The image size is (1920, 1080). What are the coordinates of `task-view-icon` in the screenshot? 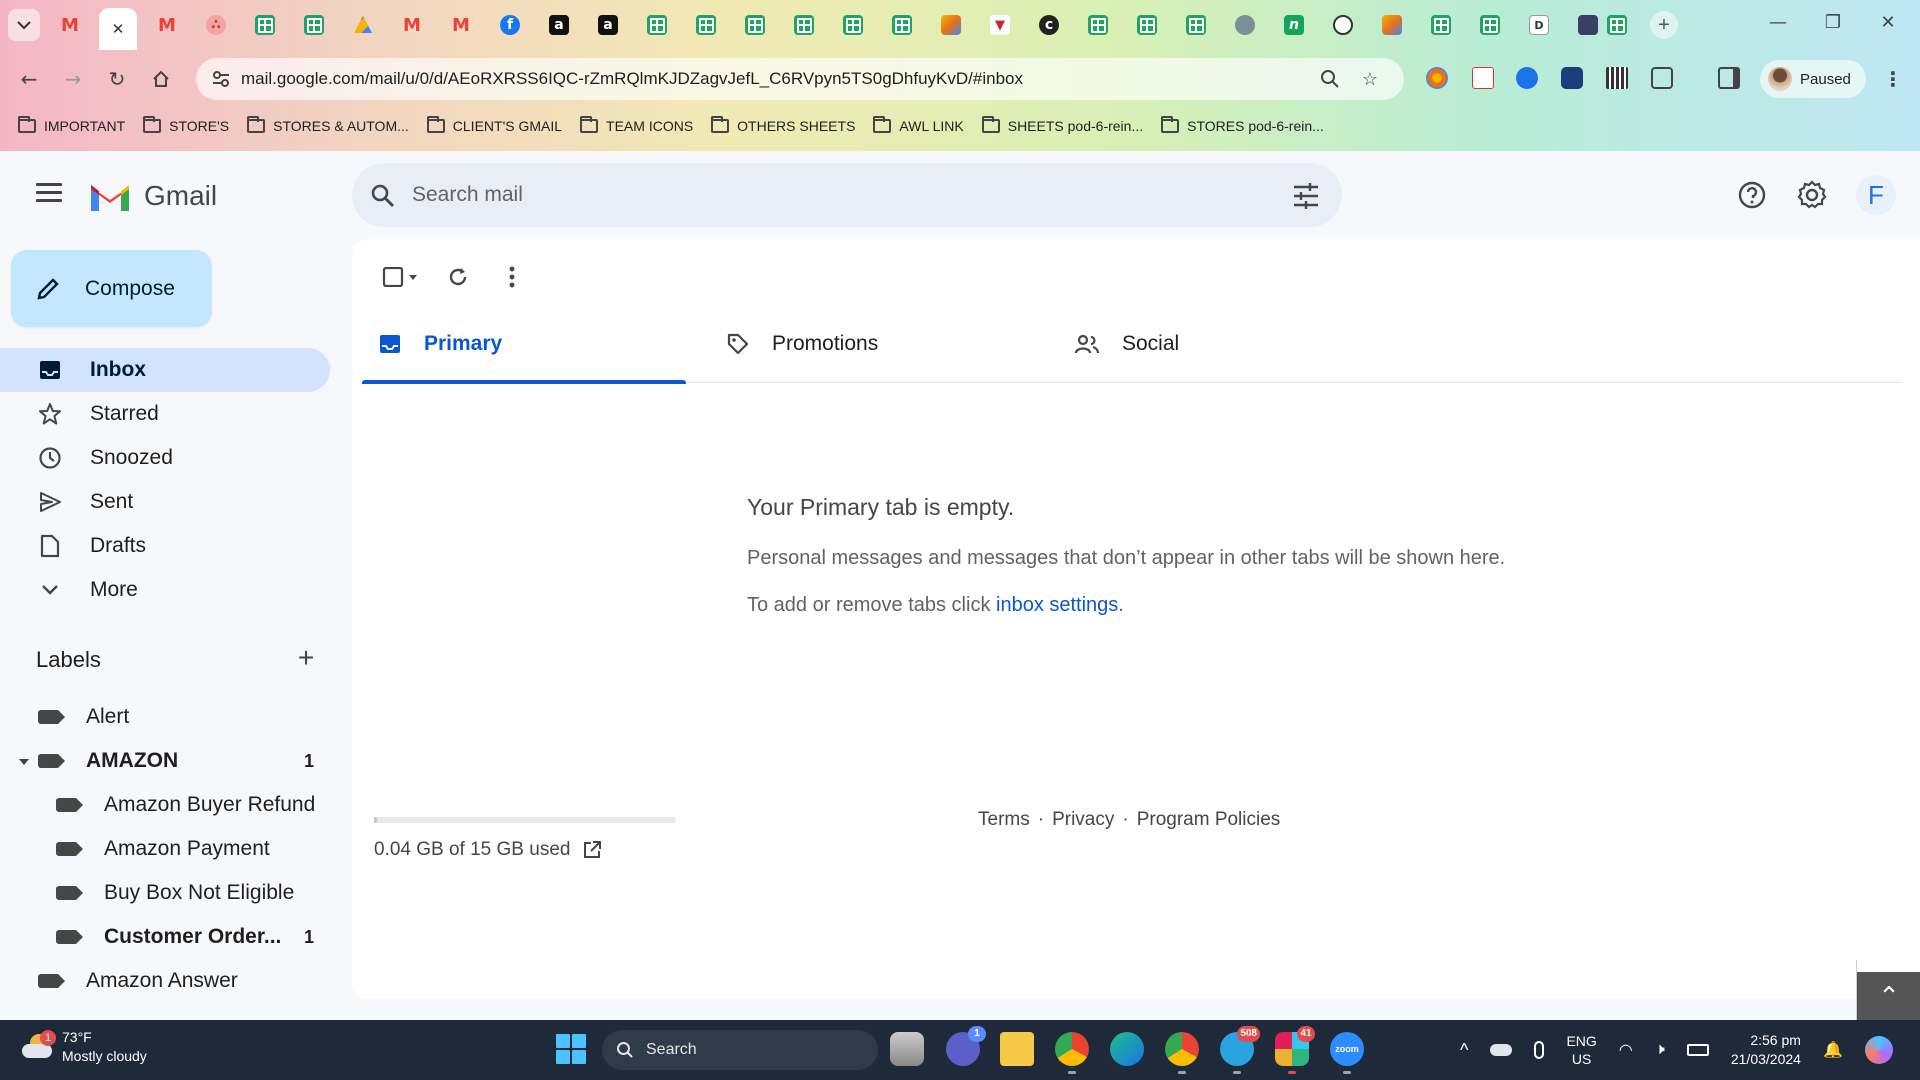 It's located at (907, 1049).